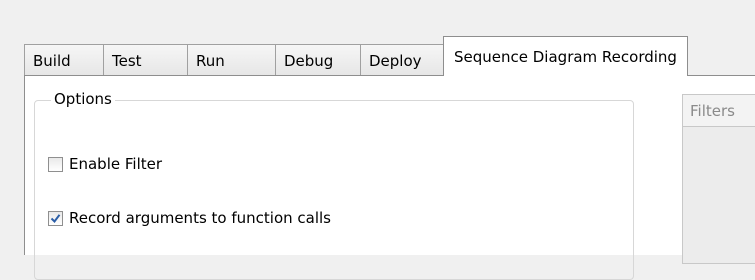 Image resolution: width=755 pixels, height=280 pixels. I want to click on tab-debug-label: Debug, so click(309, 60).